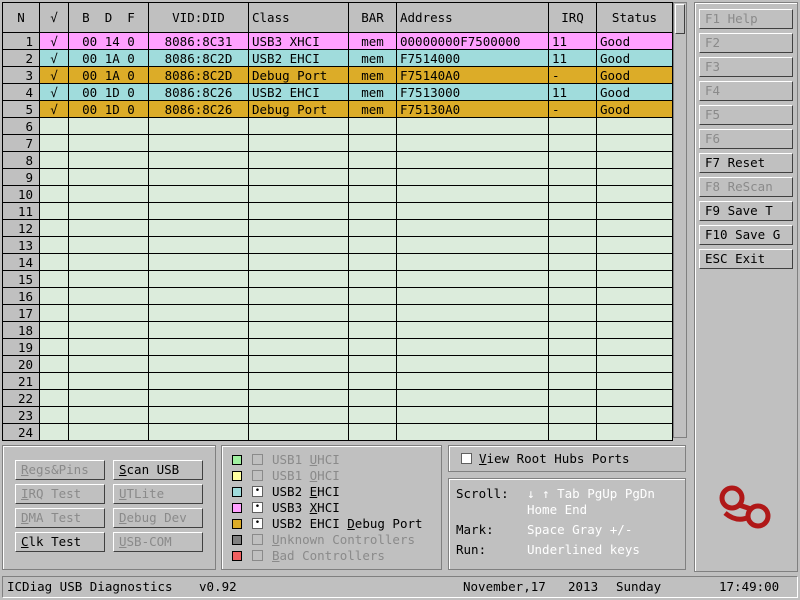 Image resolution: width=800 pixels, height=600 pixels. Describe the element at coordinates (337, 177) in the screenshot. I see `table-row-empty: 9` at that location.